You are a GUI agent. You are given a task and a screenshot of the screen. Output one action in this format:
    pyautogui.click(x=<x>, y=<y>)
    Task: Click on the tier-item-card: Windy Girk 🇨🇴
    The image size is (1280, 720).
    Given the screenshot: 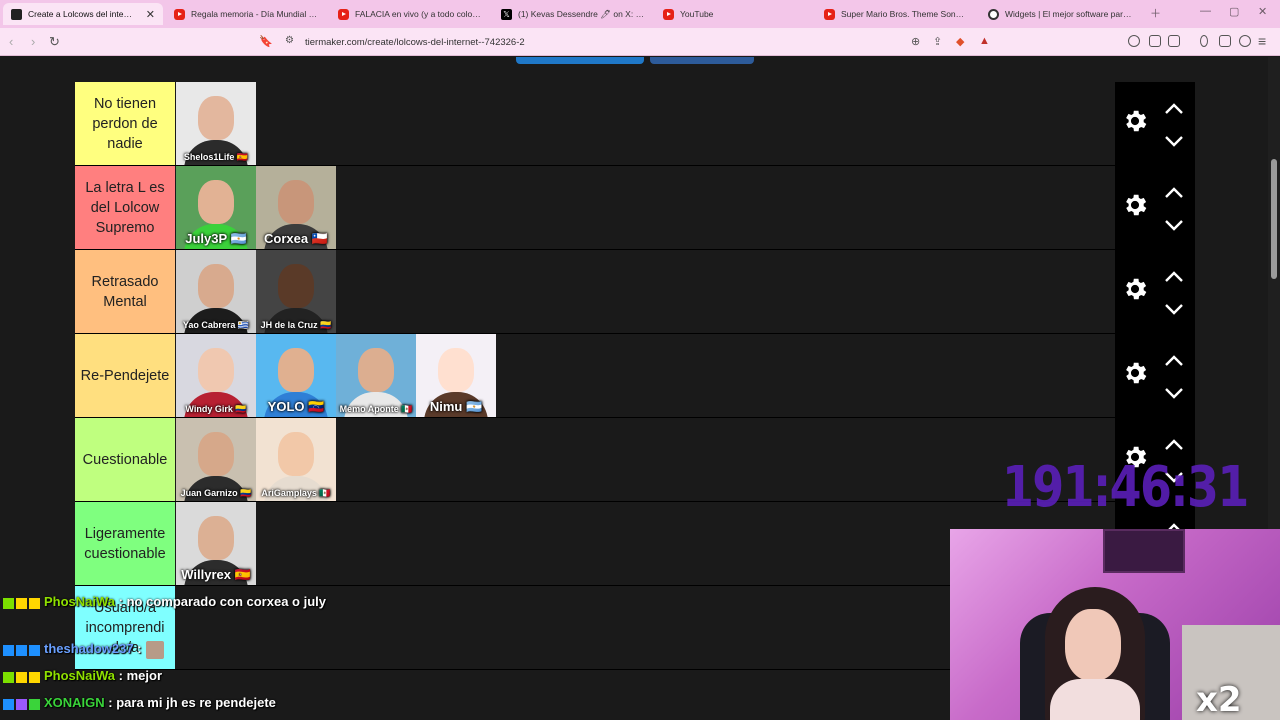 What is the action you would take?
    pyautogui.click(x=216, y=375)
    